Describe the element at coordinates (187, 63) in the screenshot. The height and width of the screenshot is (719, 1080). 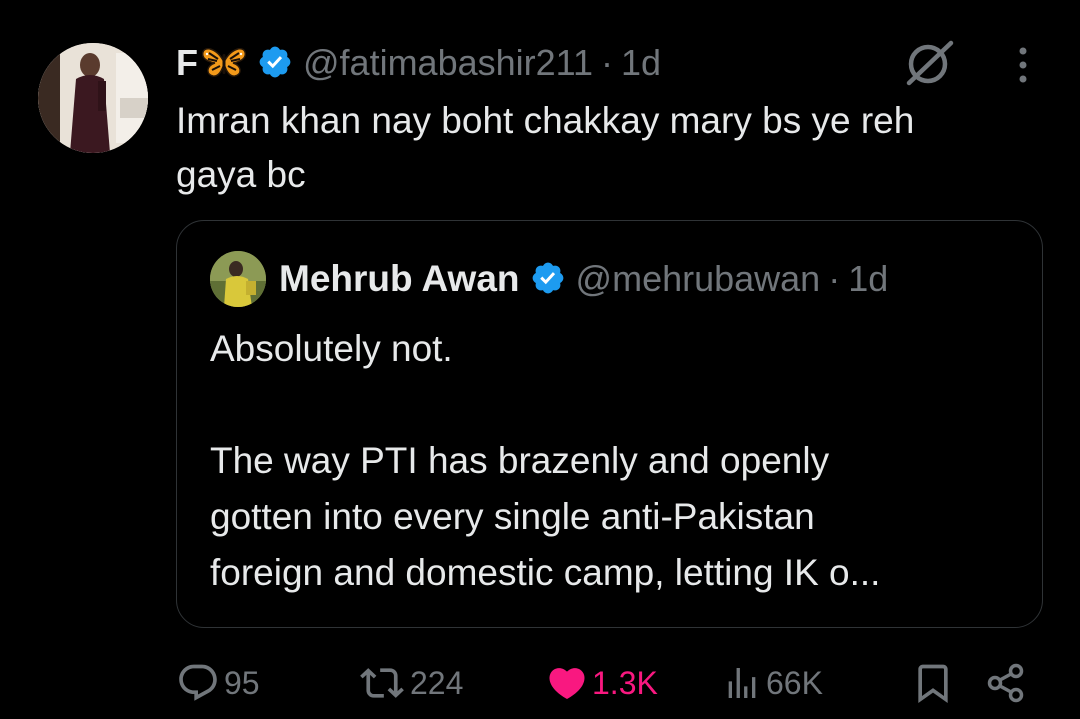
I see `author-display-name: F` at that location.